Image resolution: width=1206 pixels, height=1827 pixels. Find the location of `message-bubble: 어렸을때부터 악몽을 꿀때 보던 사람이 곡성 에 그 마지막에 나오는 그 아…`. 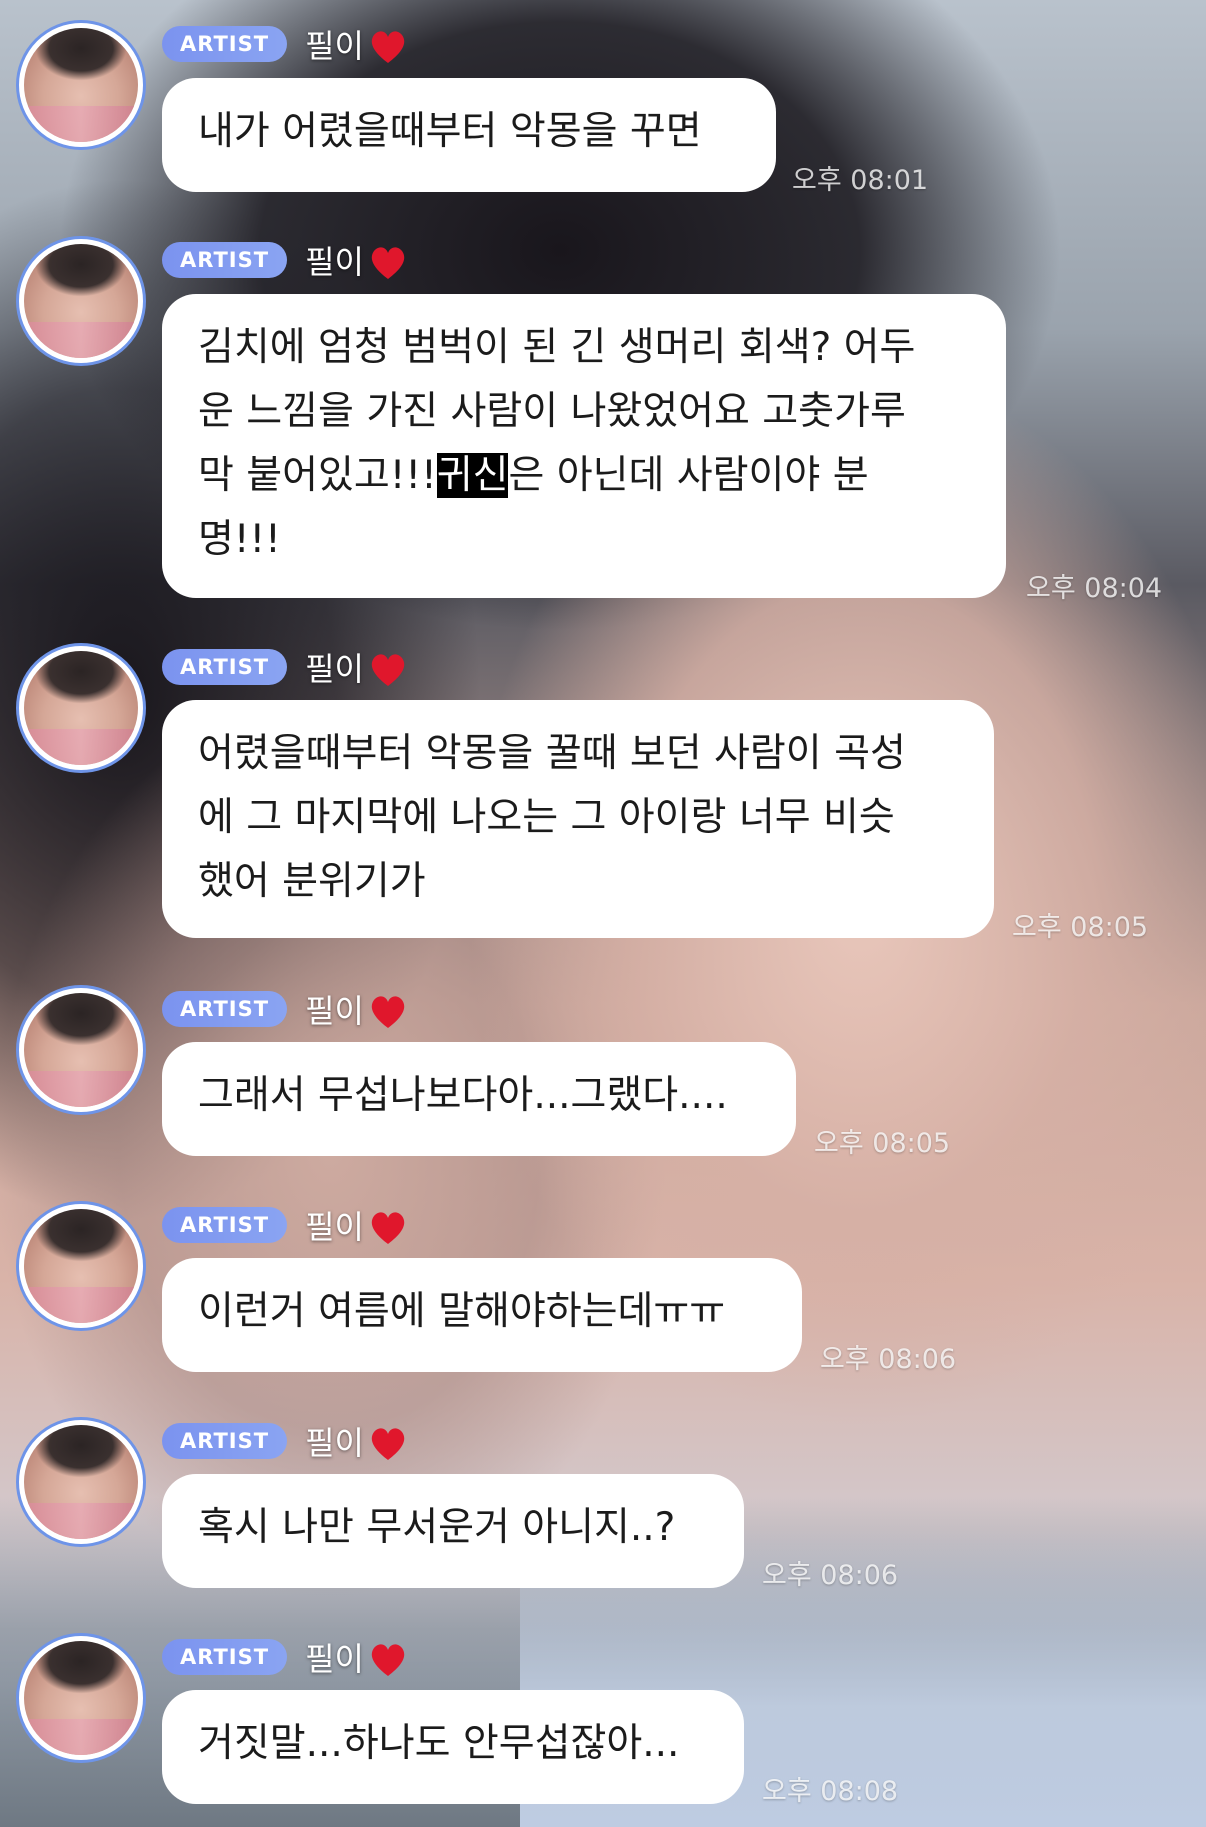

message-bubble: 어렸을때부터 악몽을 꿀때 보던 사람이 곡성 에 그 마지막에 나오는 그 아… is located at coordinates (578, 819).